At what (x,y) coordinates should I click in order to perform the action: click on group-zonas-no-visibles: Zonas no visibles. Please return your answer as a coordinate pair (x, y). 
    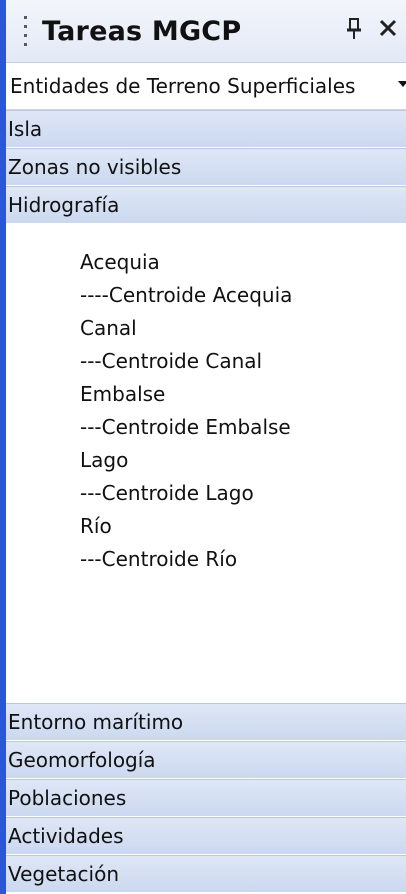
    Looking at the image, I should click on (206, 167).